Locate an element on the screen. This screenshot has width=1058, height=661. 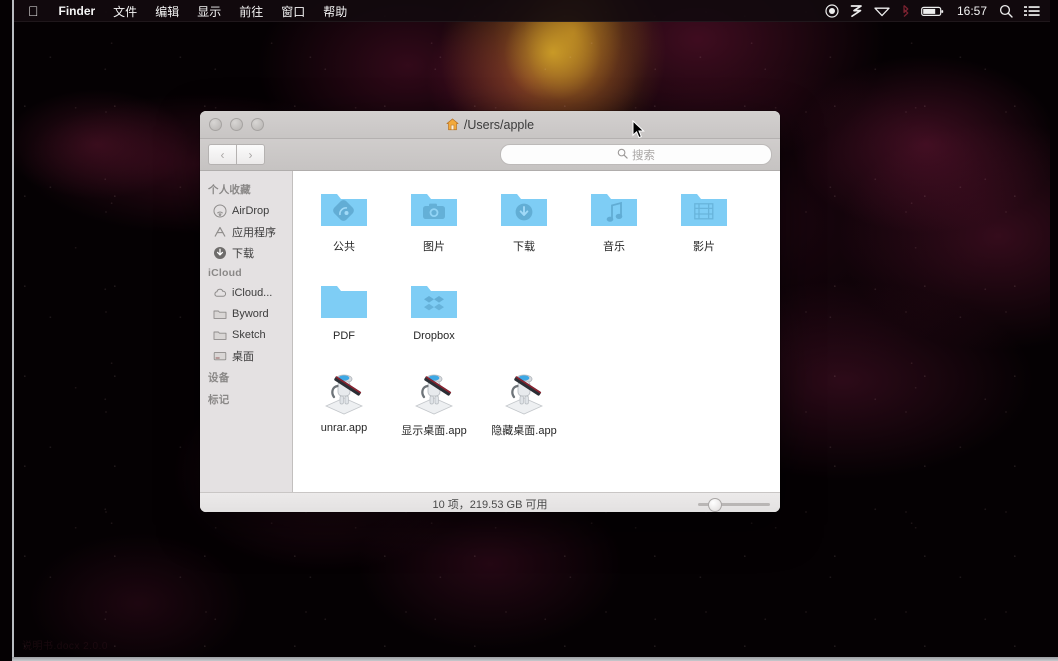
notification-center-icon is located at coordinates (1032, 11).